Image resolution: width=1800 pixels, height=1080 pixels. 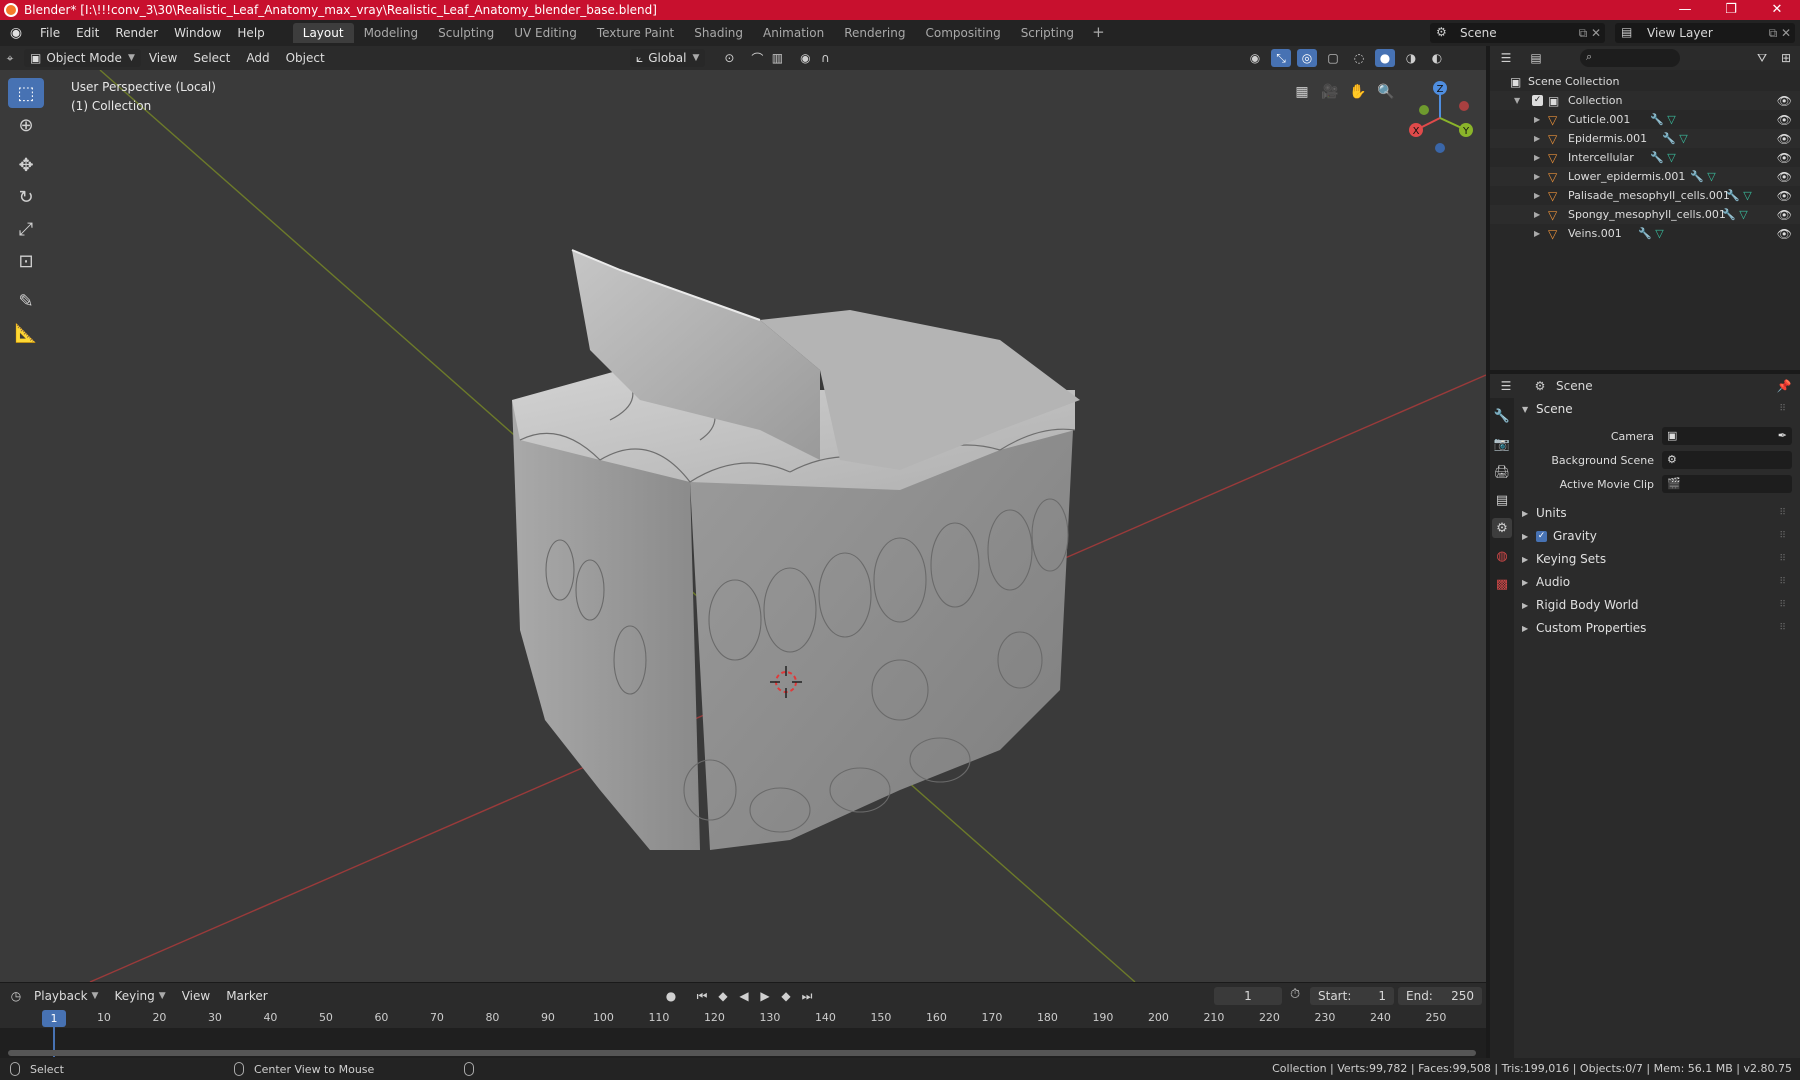 What do you see at coordinates (1248, 996) in the screenshot?
I see `current-frame-field: 1` at bounding box center [1248, 996].